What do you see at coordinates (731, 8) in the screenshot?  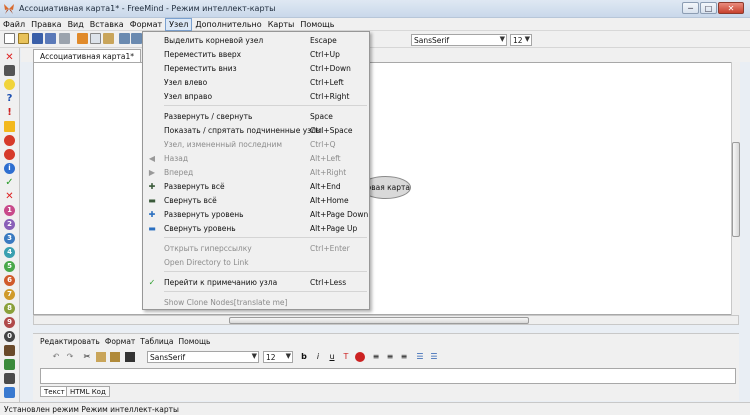 I see `close-button: ✕` at bounding box center [731, 8].